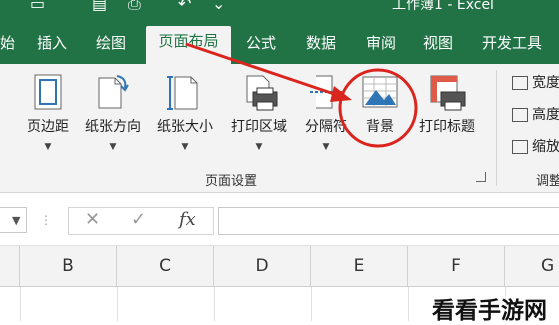 Image resolution: width=559 pixels, height=325 pixels. What do you see at coordinates (496, 128) in the screenshot?
I see `group-divider` at bounding box center [496, 128].